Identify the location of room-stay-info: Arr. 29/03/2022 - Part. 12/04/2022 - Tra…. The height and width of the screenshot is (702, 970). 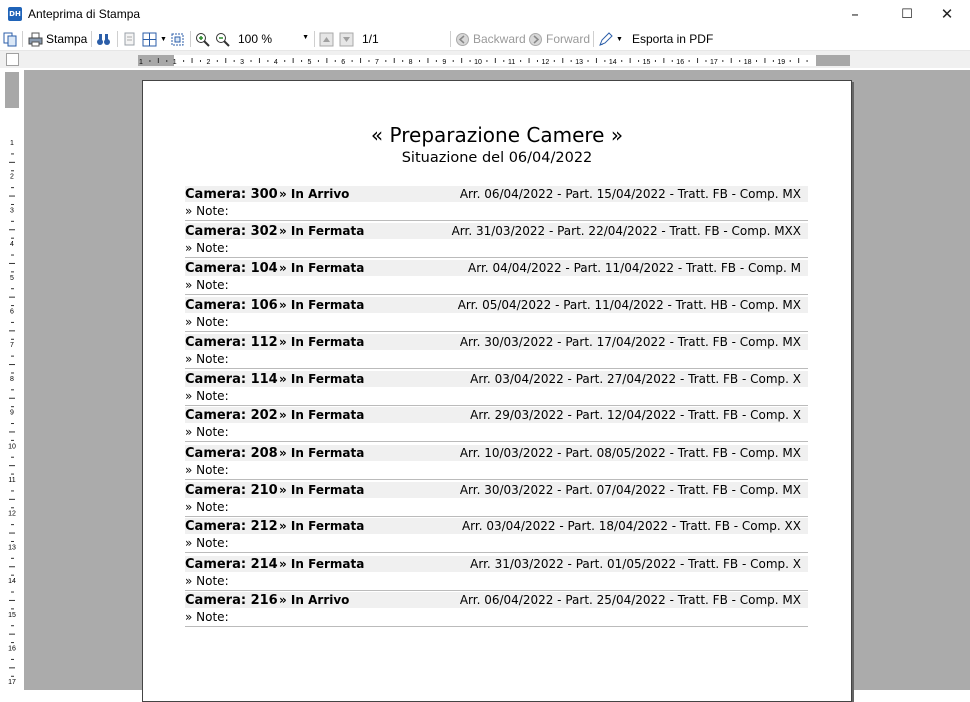
(635, 415).